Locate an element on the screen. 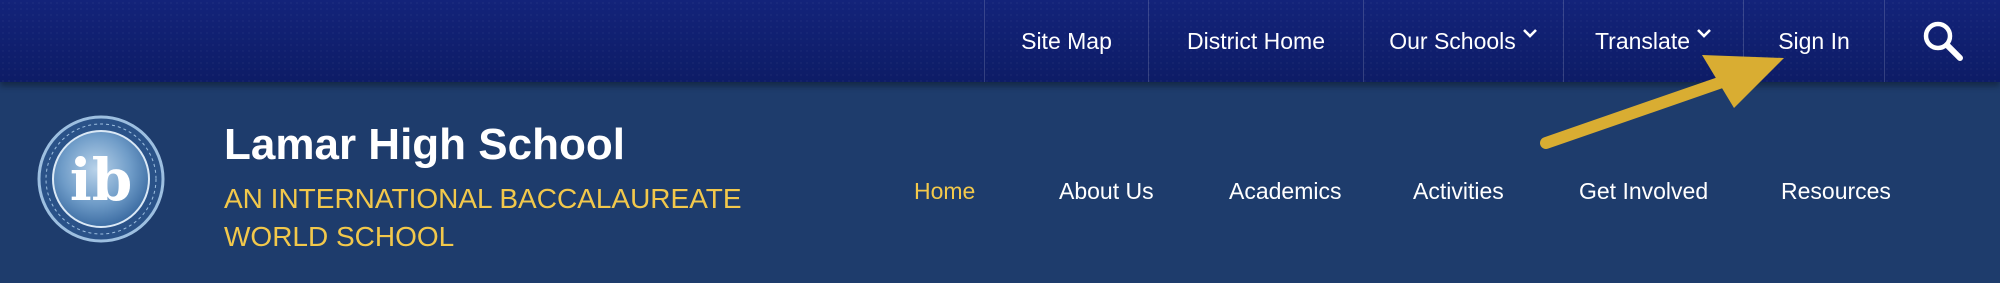 The width and height of the screenshot is (2000, 283). nav-about-us: About Us is located at coordinates (1106, 191).